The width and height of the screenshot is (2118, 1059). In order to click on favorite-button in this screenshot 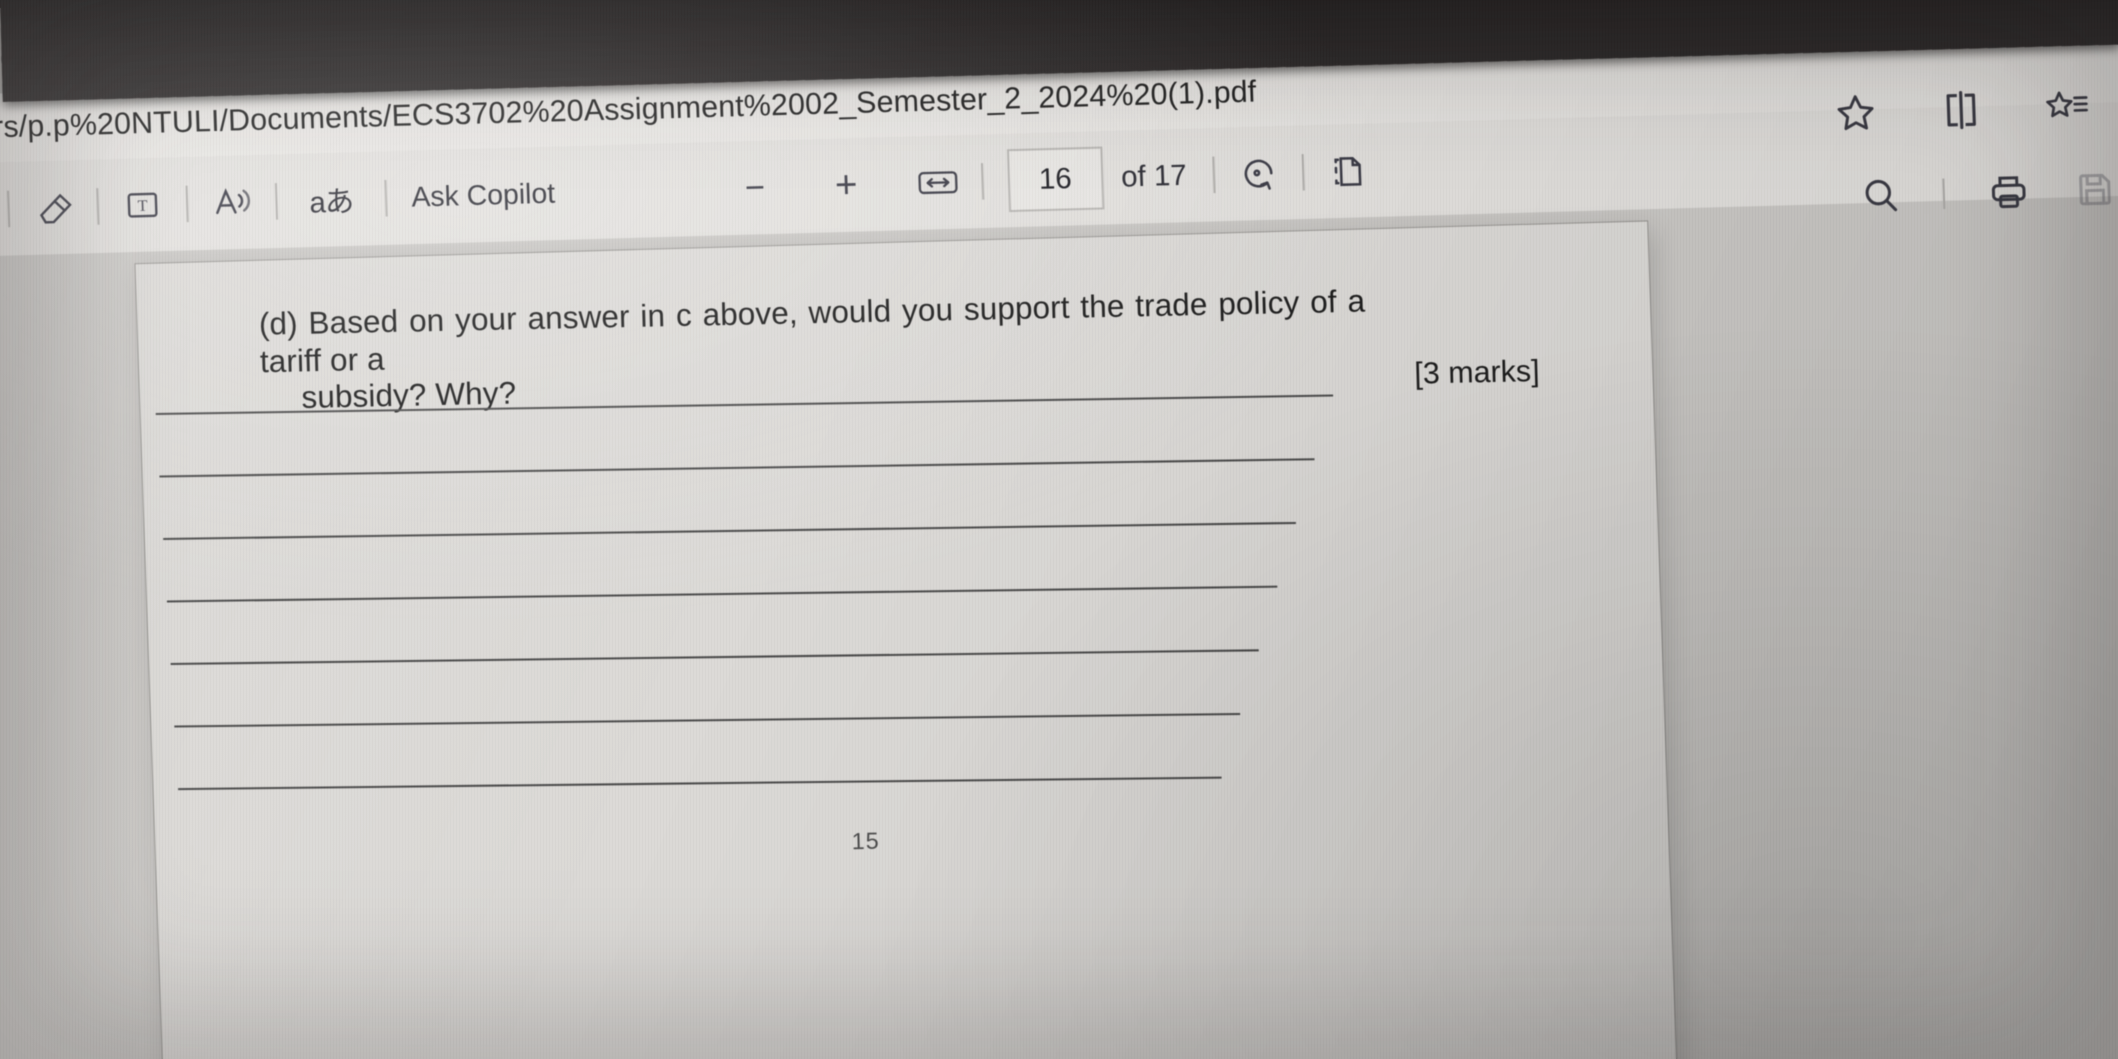, I will do `click(1856, 113)`.